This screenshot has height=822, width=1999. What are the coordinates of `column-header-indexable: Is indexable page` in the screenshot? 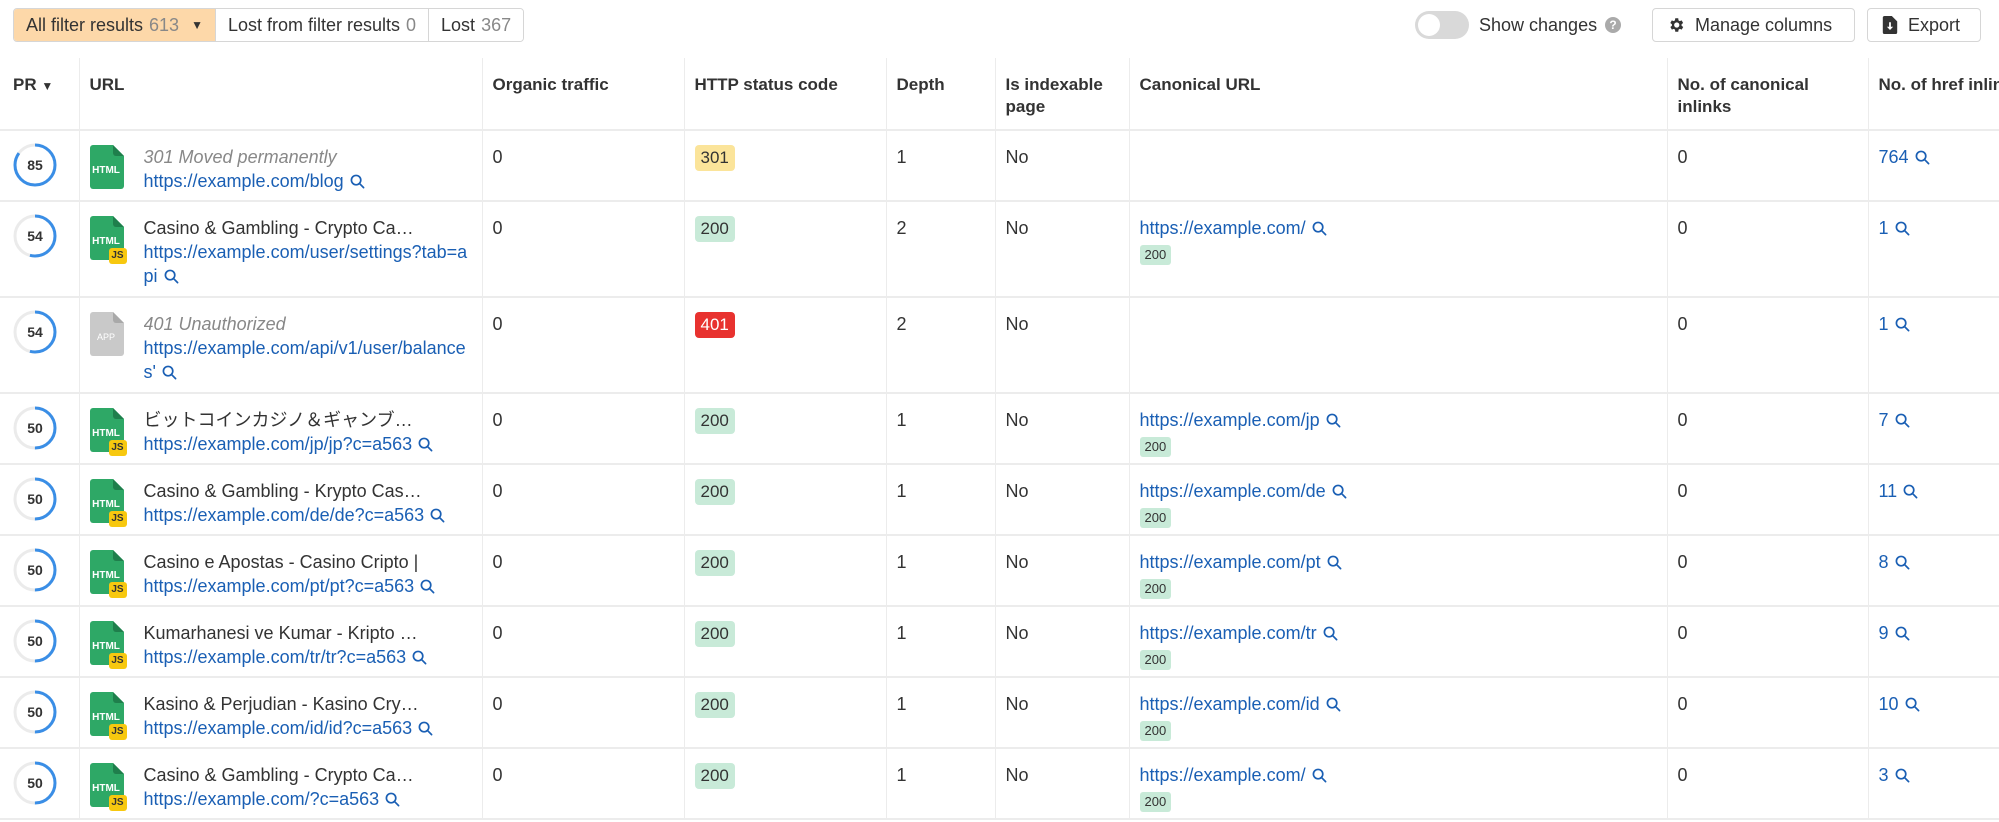 It's located at (1062, 94).